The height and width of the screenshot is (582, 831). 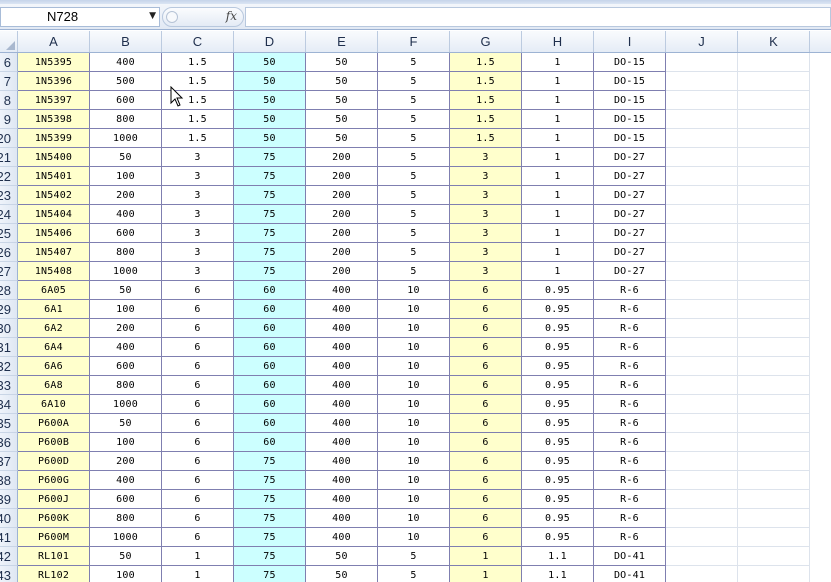 I want to click on row-header: 38, so click(x=9, y=480).